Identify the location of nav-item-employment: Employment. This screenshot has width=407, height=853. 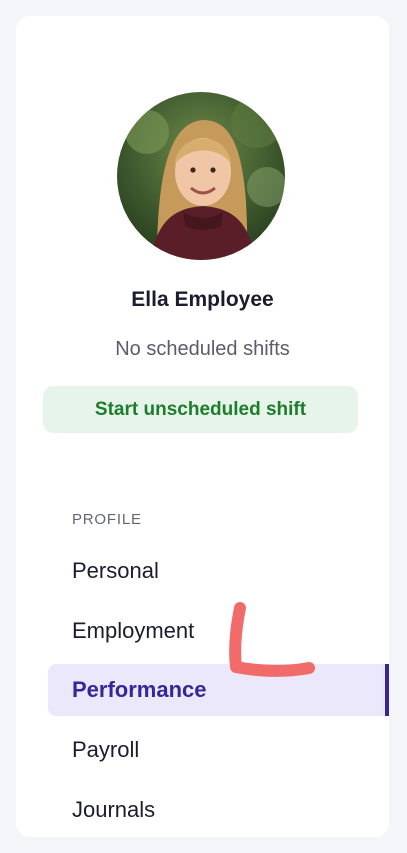
(218, 631).